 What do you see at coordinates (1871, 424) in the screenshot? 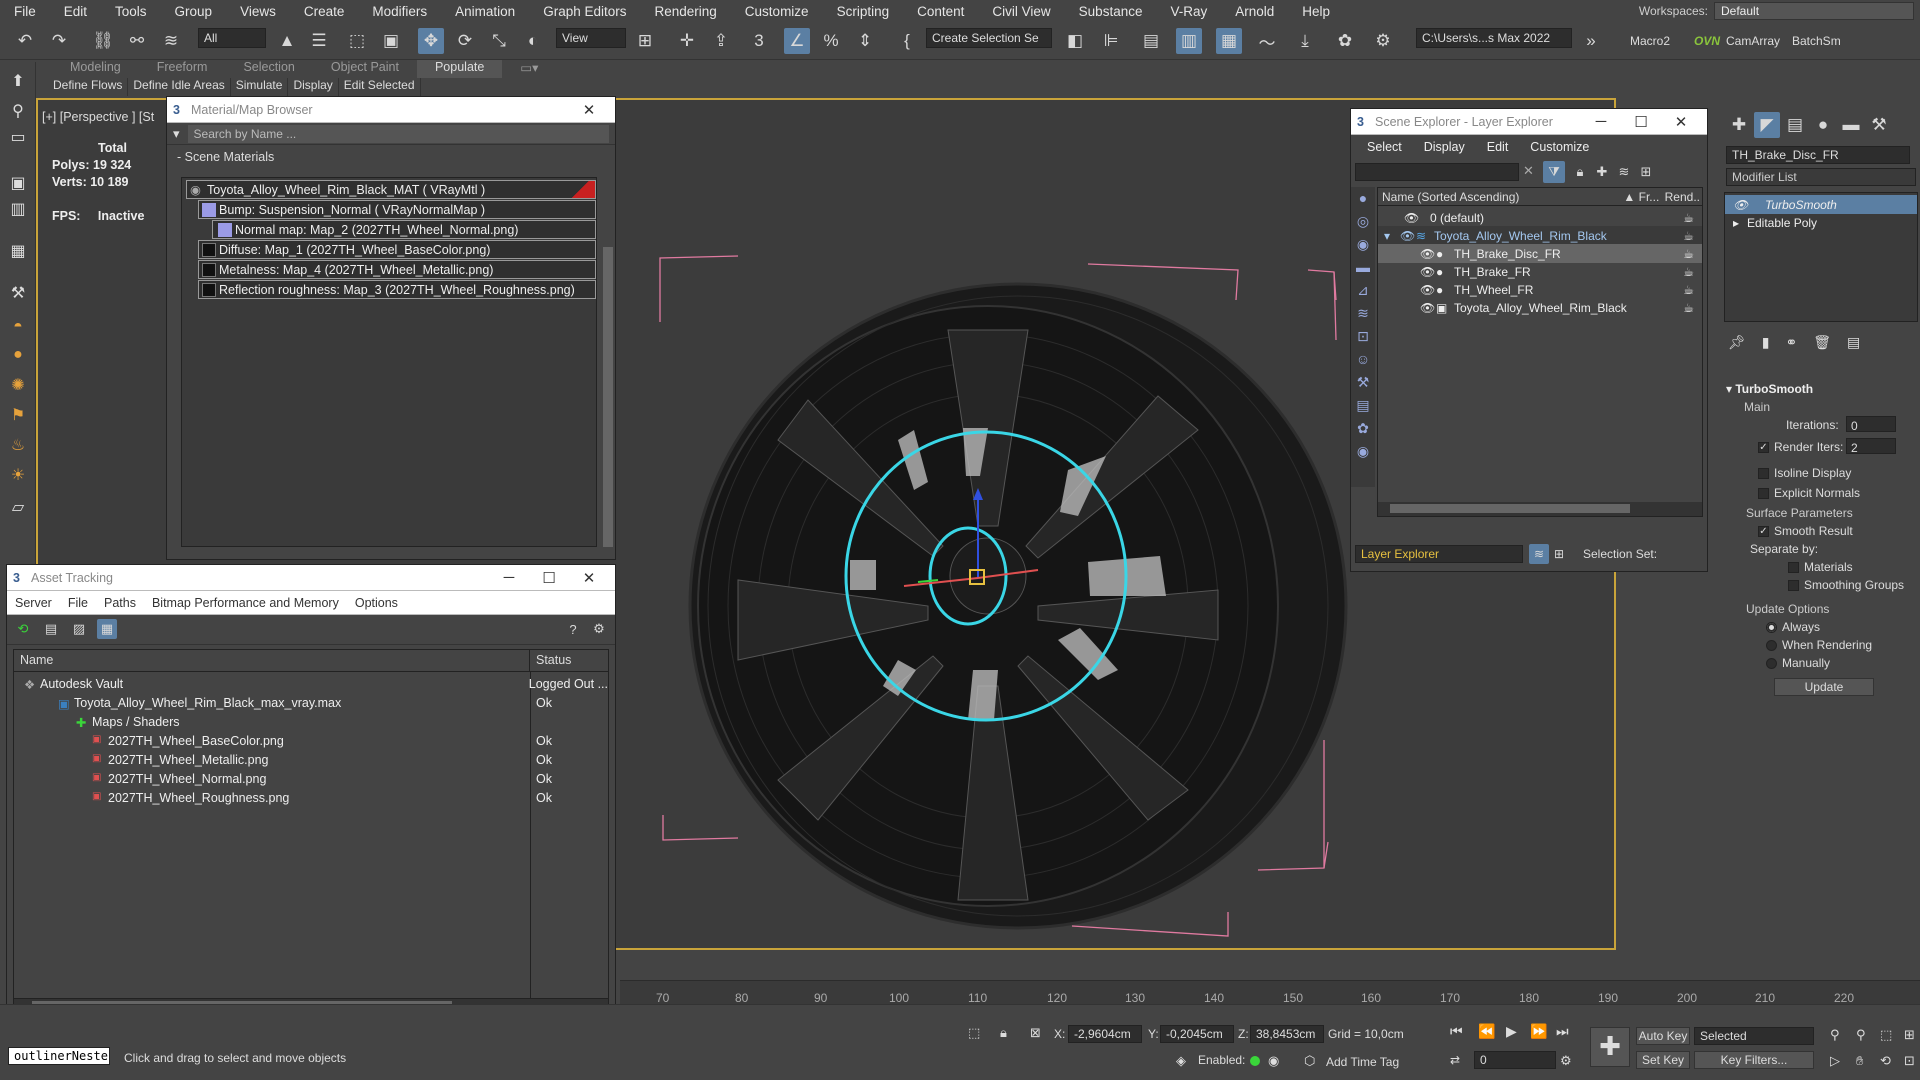
I see `iterations-spinner: 0` at bounding box center [1871, 424].